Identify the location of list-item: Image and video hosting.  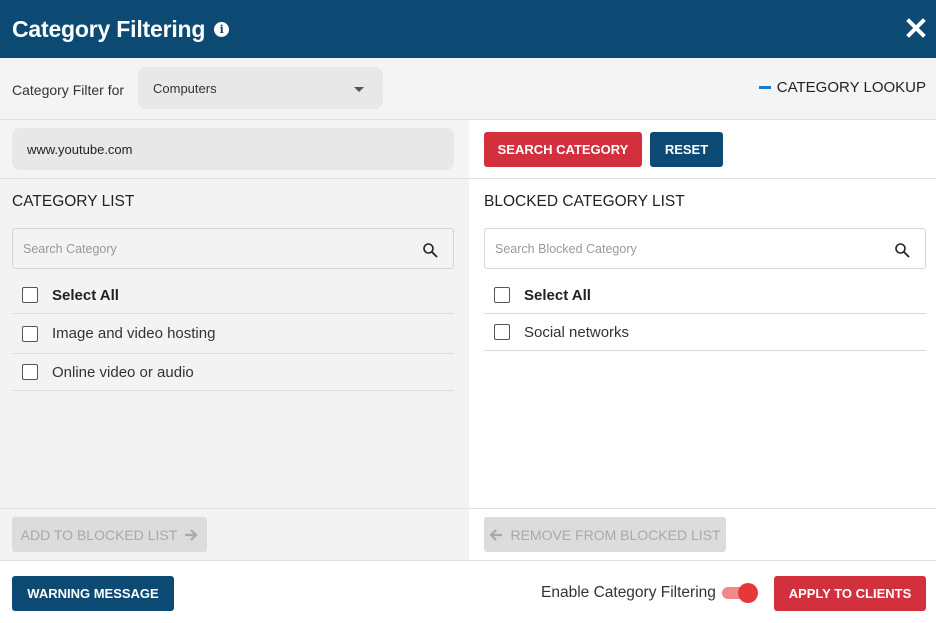
(233, 334).